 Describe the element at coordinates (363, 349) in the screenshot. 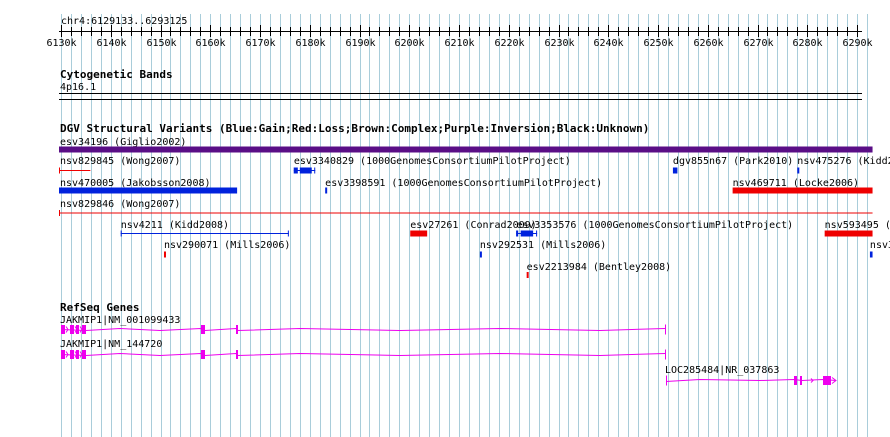

I see `refseq-gene: JAKMIP1|NM_144720` at that location.